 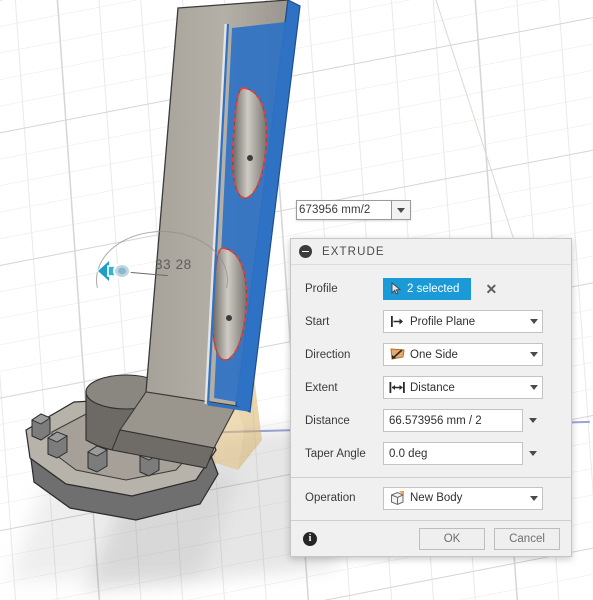 I want to click on operation-dropdown: New Body, so click(x=463, y=498).